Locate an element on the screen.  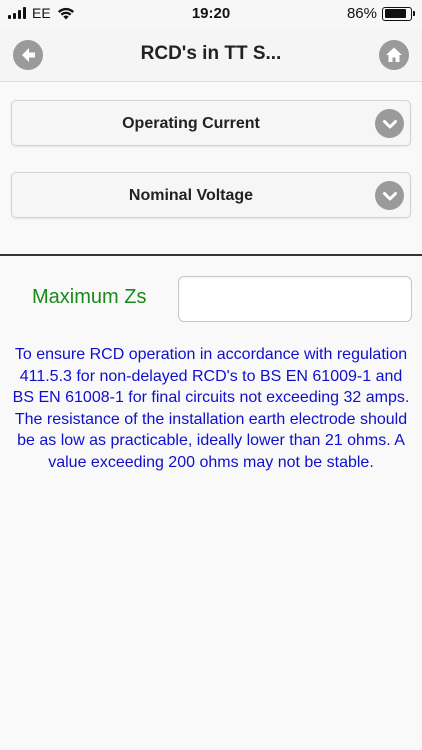
nominal-voltage-label: Nominal Voltage is located at coordinates (191, 195).